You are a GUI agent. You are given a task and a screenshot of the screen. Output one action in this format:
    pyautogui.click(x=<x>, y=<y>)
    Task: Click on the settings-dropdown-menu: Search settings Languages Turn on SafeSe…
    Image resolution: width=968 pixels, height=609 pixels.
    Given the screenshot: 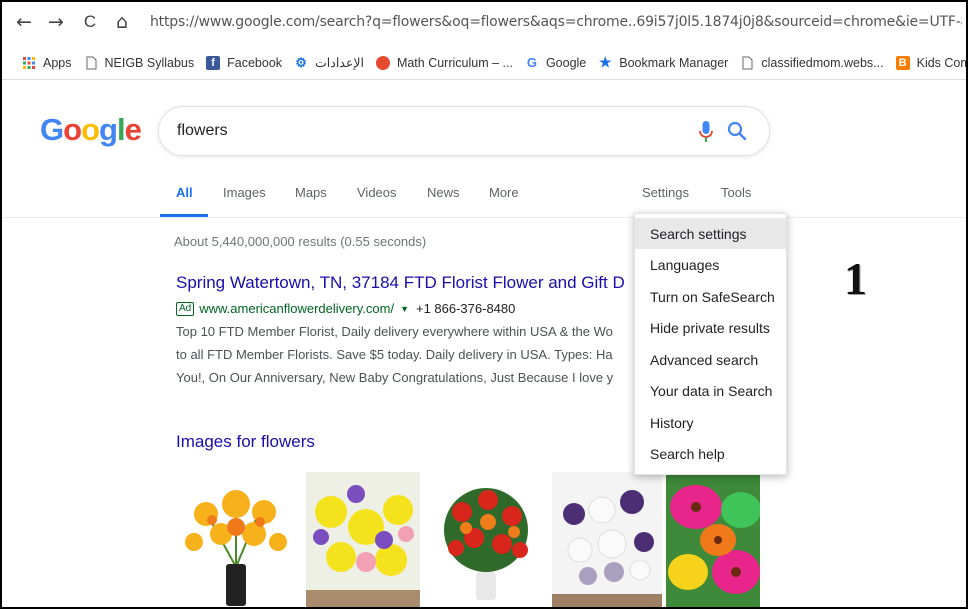 What is the action you would take?
    pyautogui.click(x=710, y=344)
    